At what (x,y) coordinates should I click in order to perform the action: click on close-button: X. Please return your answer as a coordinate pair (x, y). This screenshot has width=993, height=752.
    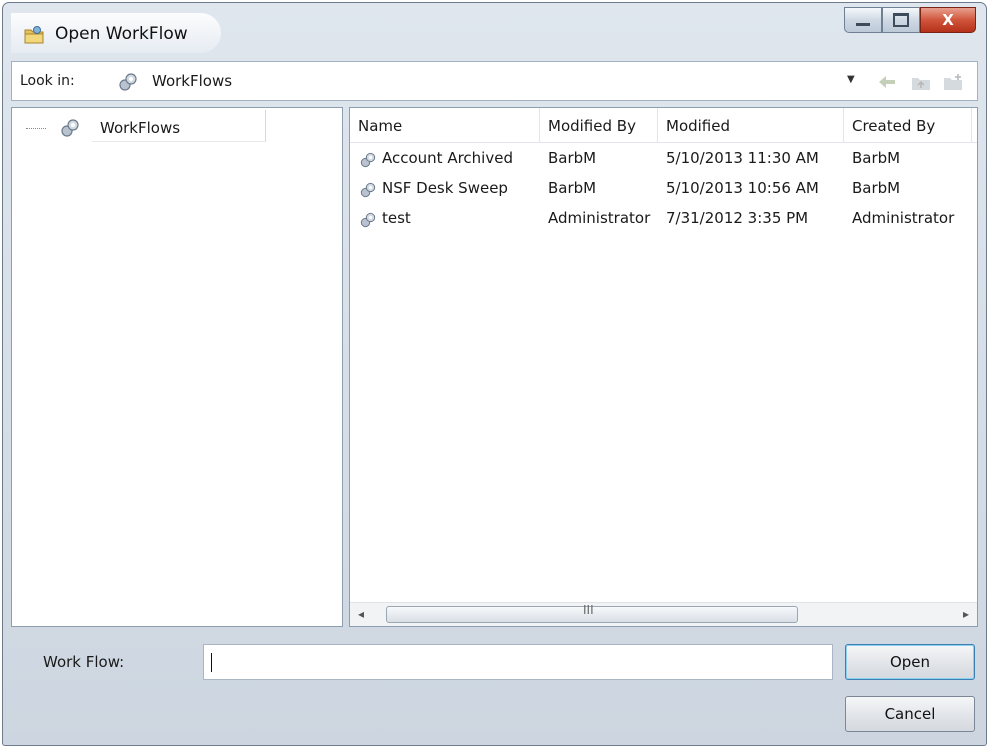
    Looking at the image, I should click on (948, 20).